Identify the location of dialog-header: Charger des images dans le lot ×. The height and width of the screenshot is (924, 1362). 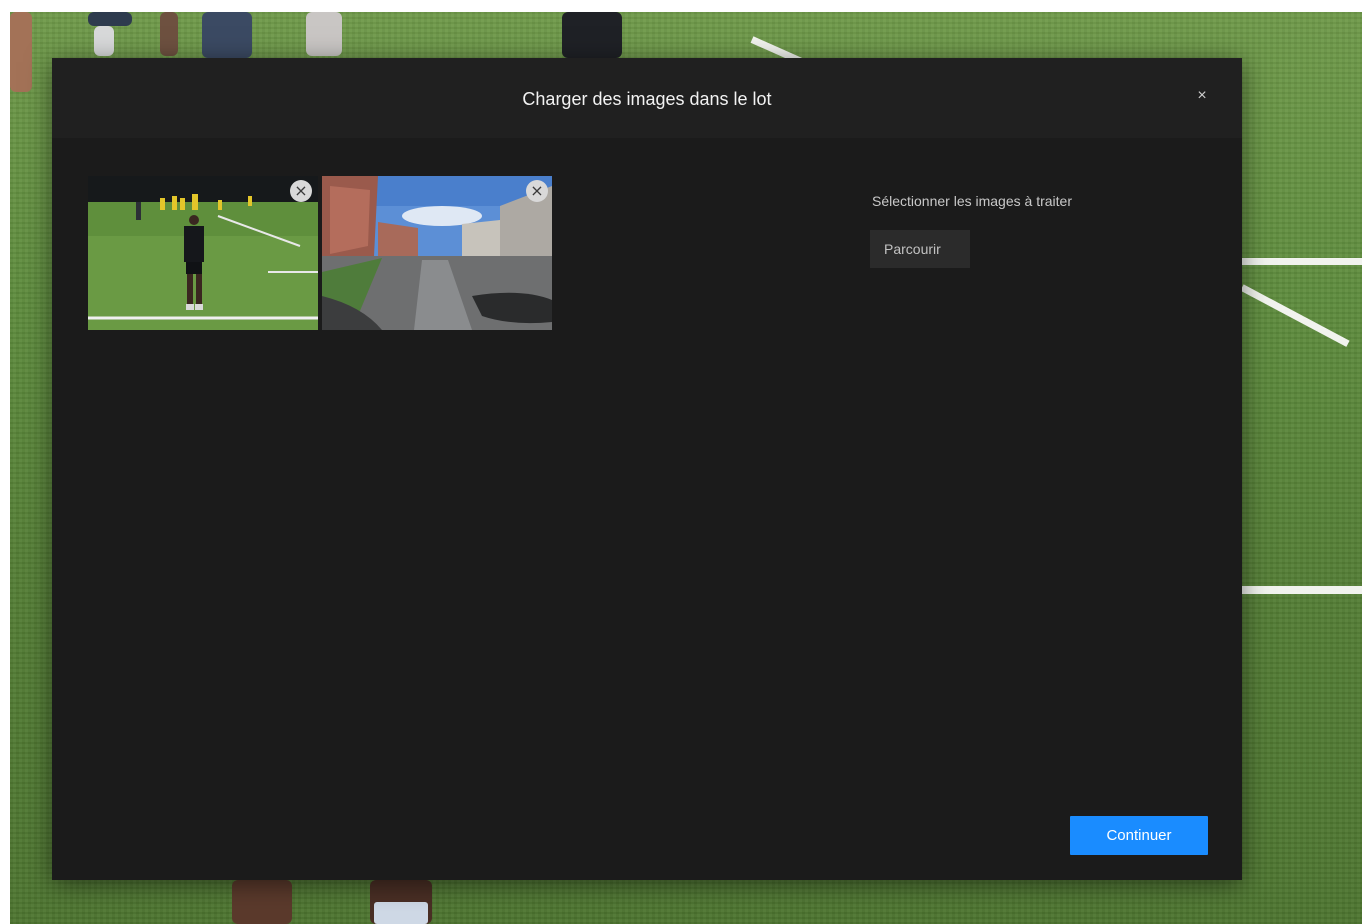
(647, 98).